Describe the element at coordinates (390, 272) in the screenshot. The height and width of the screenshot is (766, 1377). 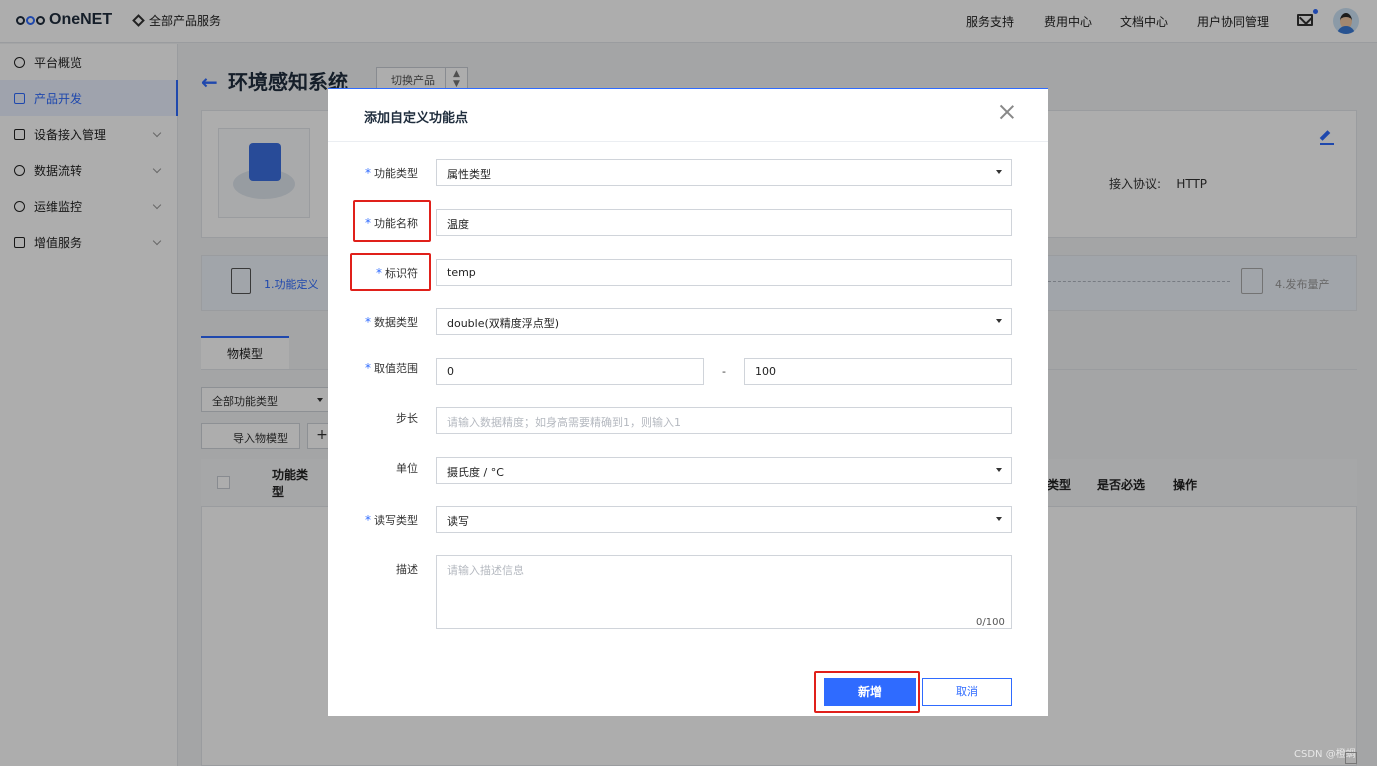
I see `highlight-box-identifier` at that location.